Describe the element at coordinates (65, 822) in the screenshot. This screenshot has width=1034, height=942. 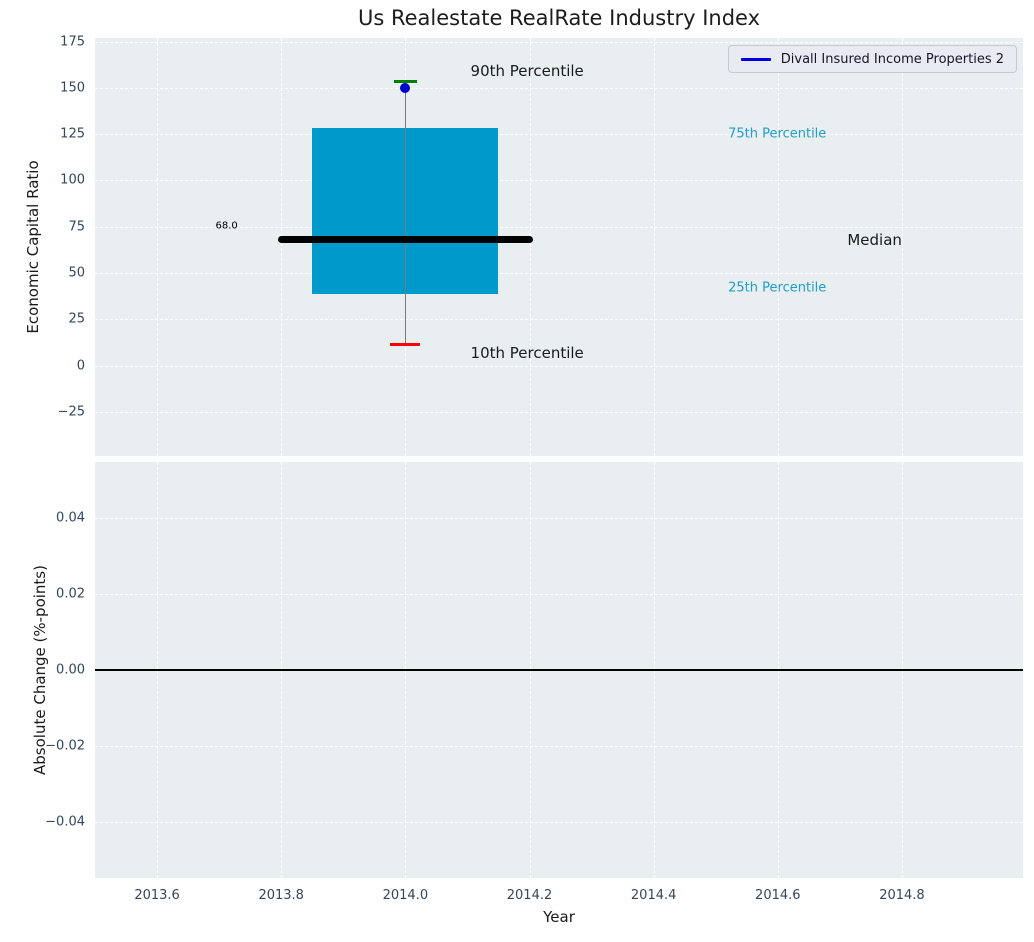
I see `y-tick-label: −0.04` at that location.